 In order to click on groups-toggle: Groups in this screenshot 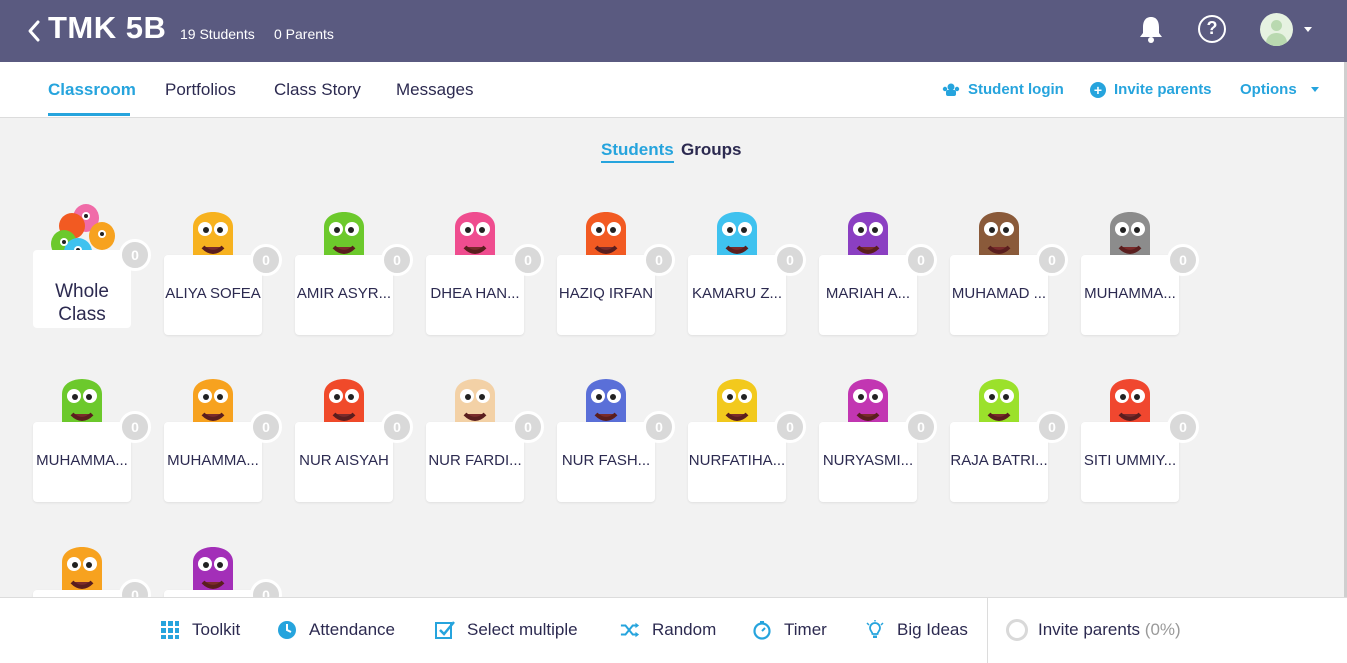, I will do `click(711, 150)`.